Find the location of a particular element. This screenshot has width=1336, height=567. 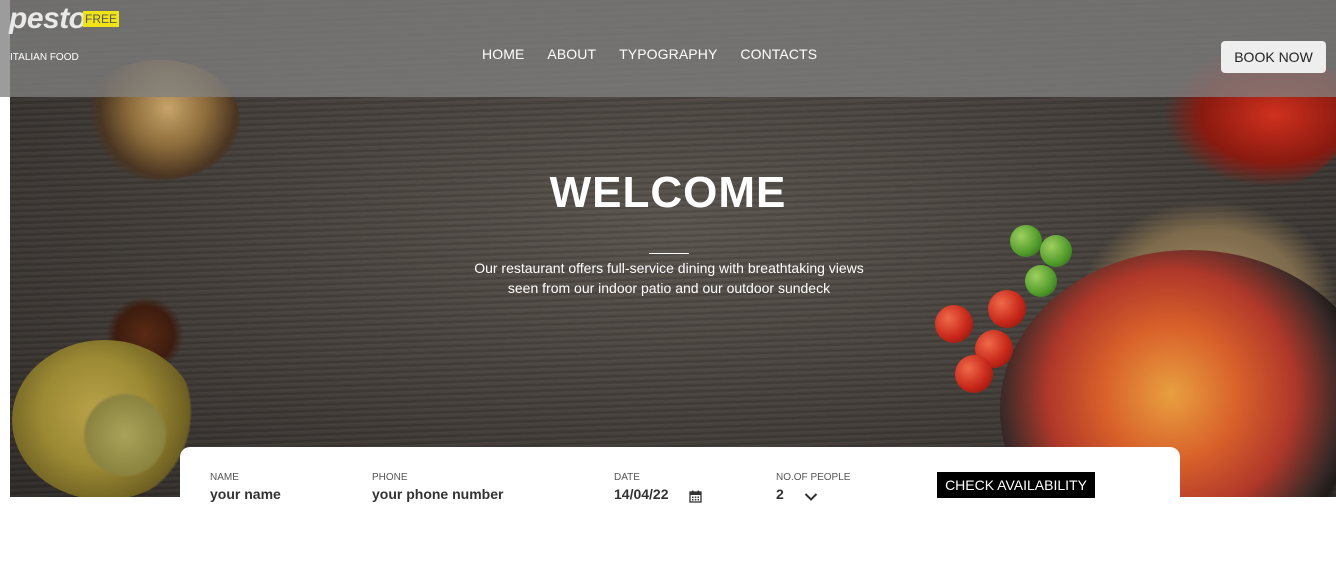

date-label: DATE is located at coordinates (627, 477).